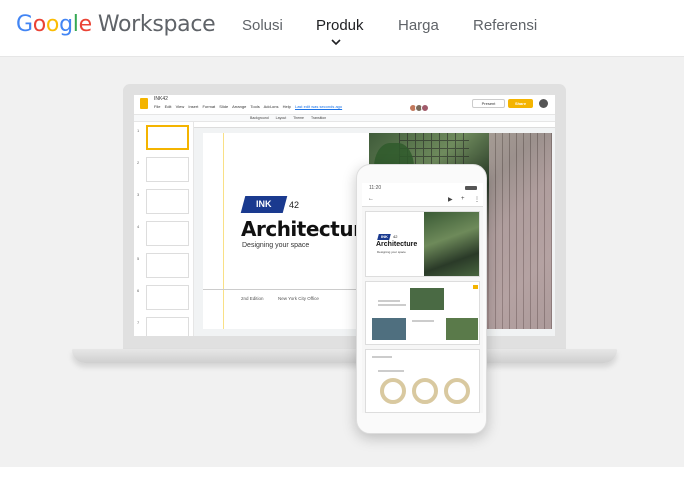 The image size is (684, 485). What do you see at coordinates (156, 24) in the screenshot?
I see `logo-workspace-text: Workspace` at bounding box center [156, 24].